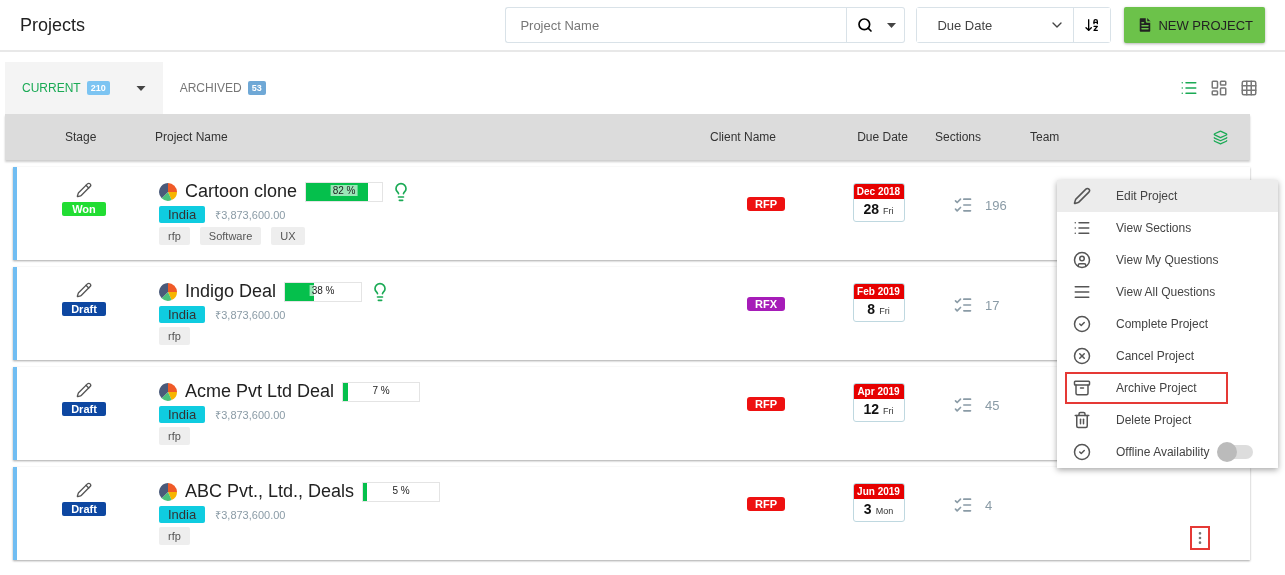 The image size is (1285, 575). What do you see at coordinates (992, 405) in the screenshot?
I see `section-count: 45` at bounding box center [992, 405].